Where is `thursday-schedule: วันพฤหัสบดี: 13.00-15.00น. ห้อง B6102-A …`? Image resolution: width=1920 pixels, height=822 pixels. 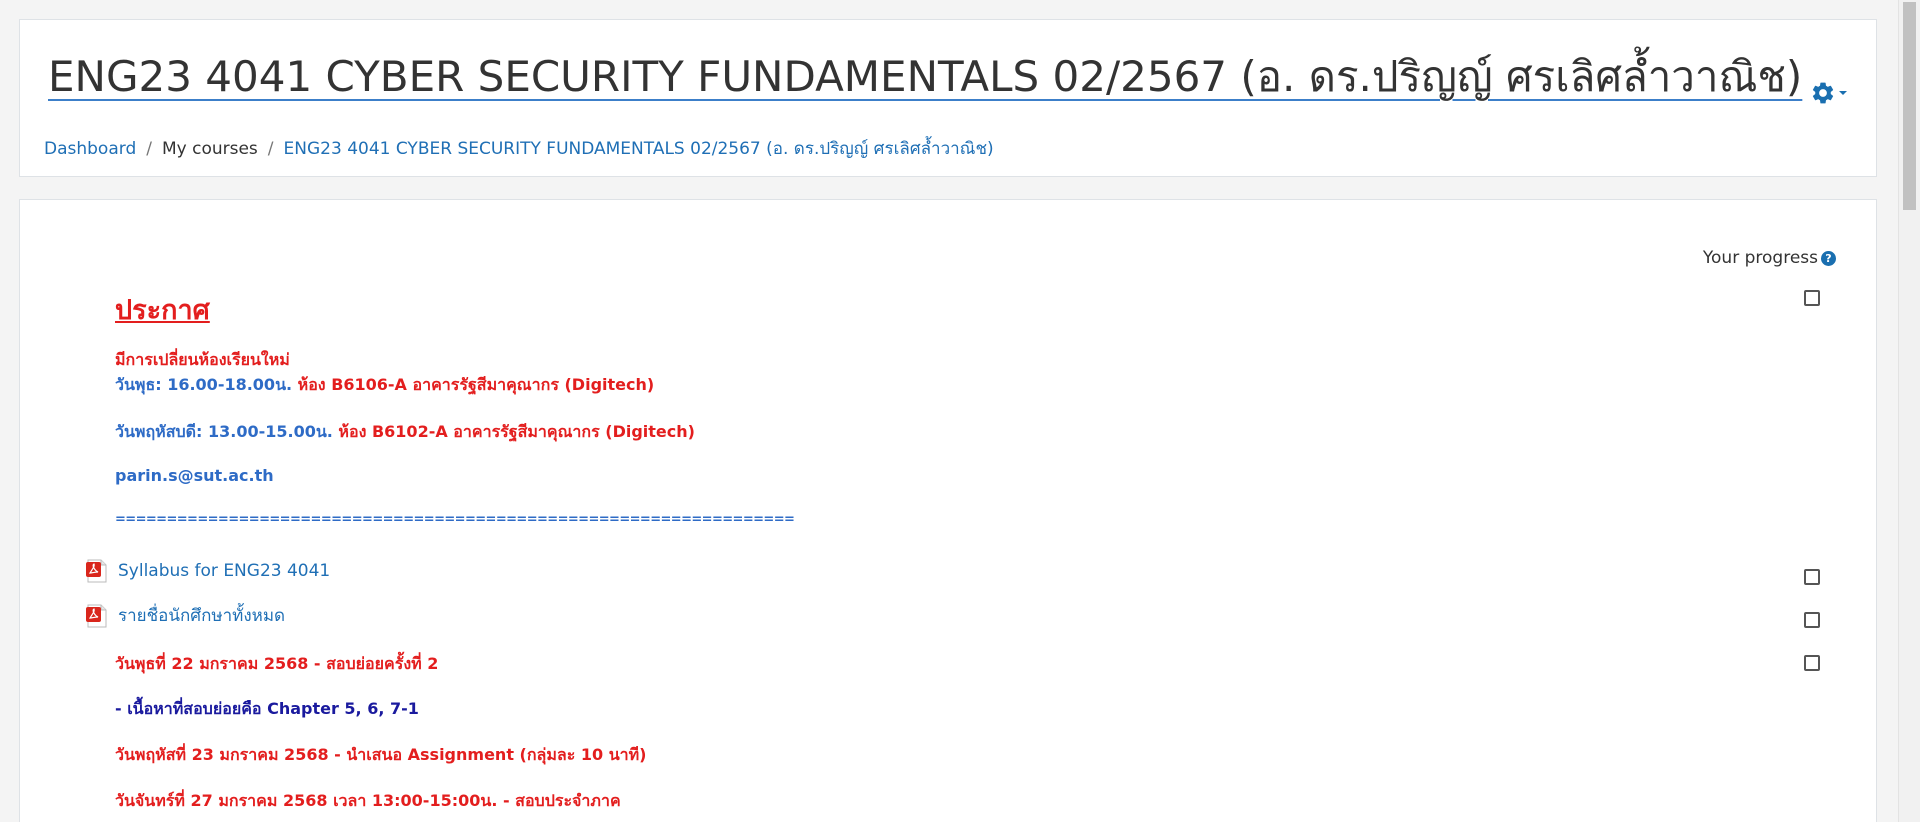
thursday-schedule: วันพฤหัสบดี: 13.00-15.00น. ห้อง B6102-A … is located at coordinates (405, 432).